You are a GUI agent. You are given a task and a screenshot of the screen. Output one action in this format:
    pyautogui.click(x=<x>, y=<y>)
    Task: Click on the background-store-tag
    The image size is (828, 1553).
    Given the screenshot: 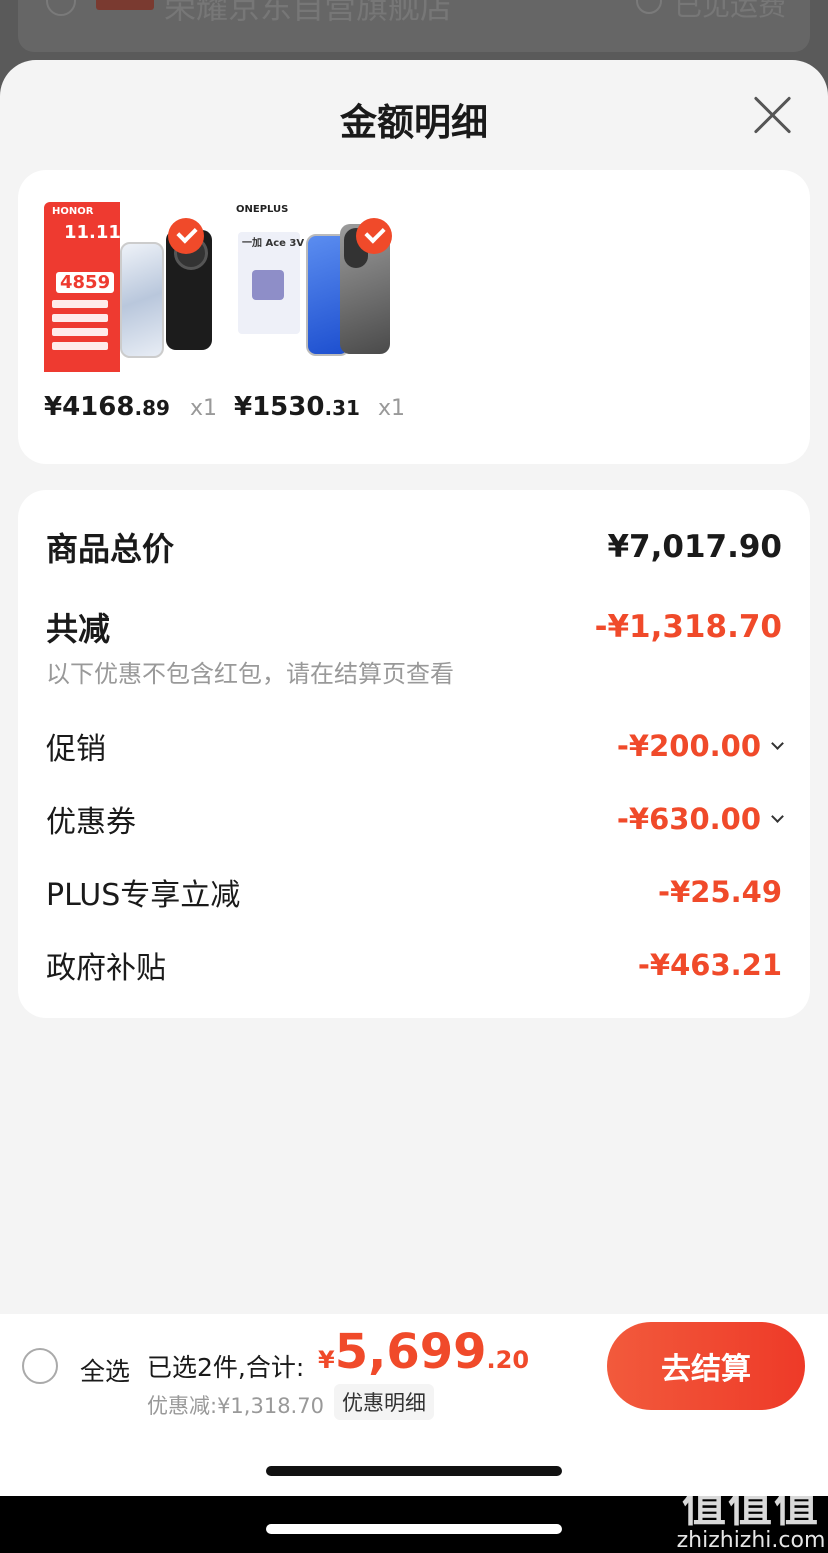 What is the action you would take?
    pyautogui.click(x=125, y=5)
    